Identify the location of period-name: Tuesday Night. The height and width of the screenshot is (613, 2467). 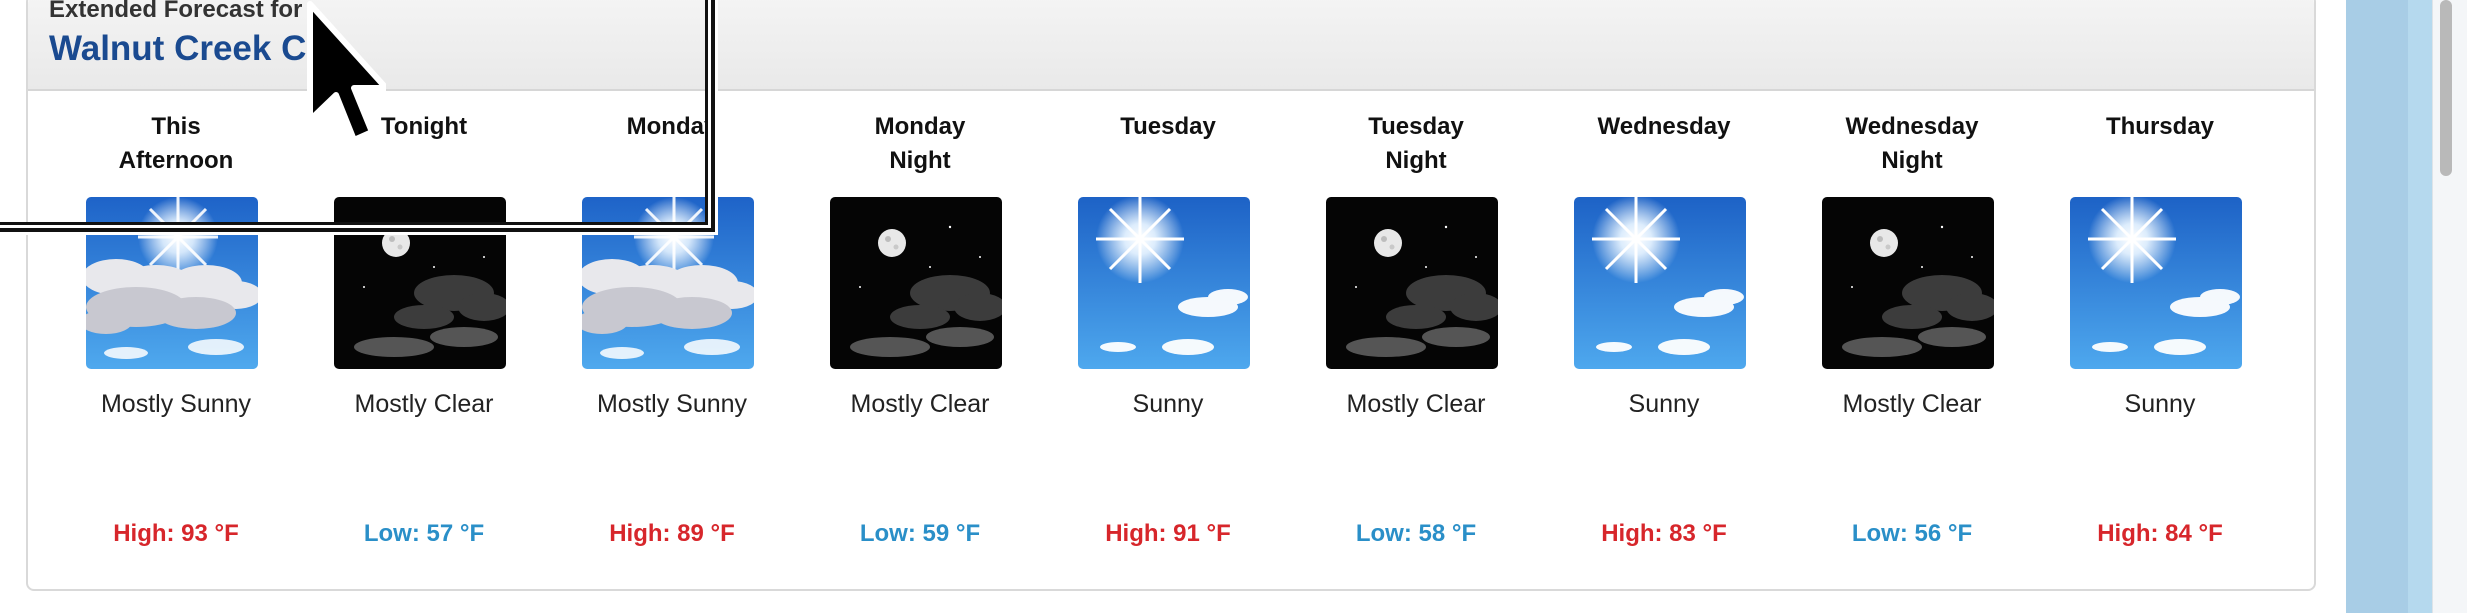
(1416, 143).